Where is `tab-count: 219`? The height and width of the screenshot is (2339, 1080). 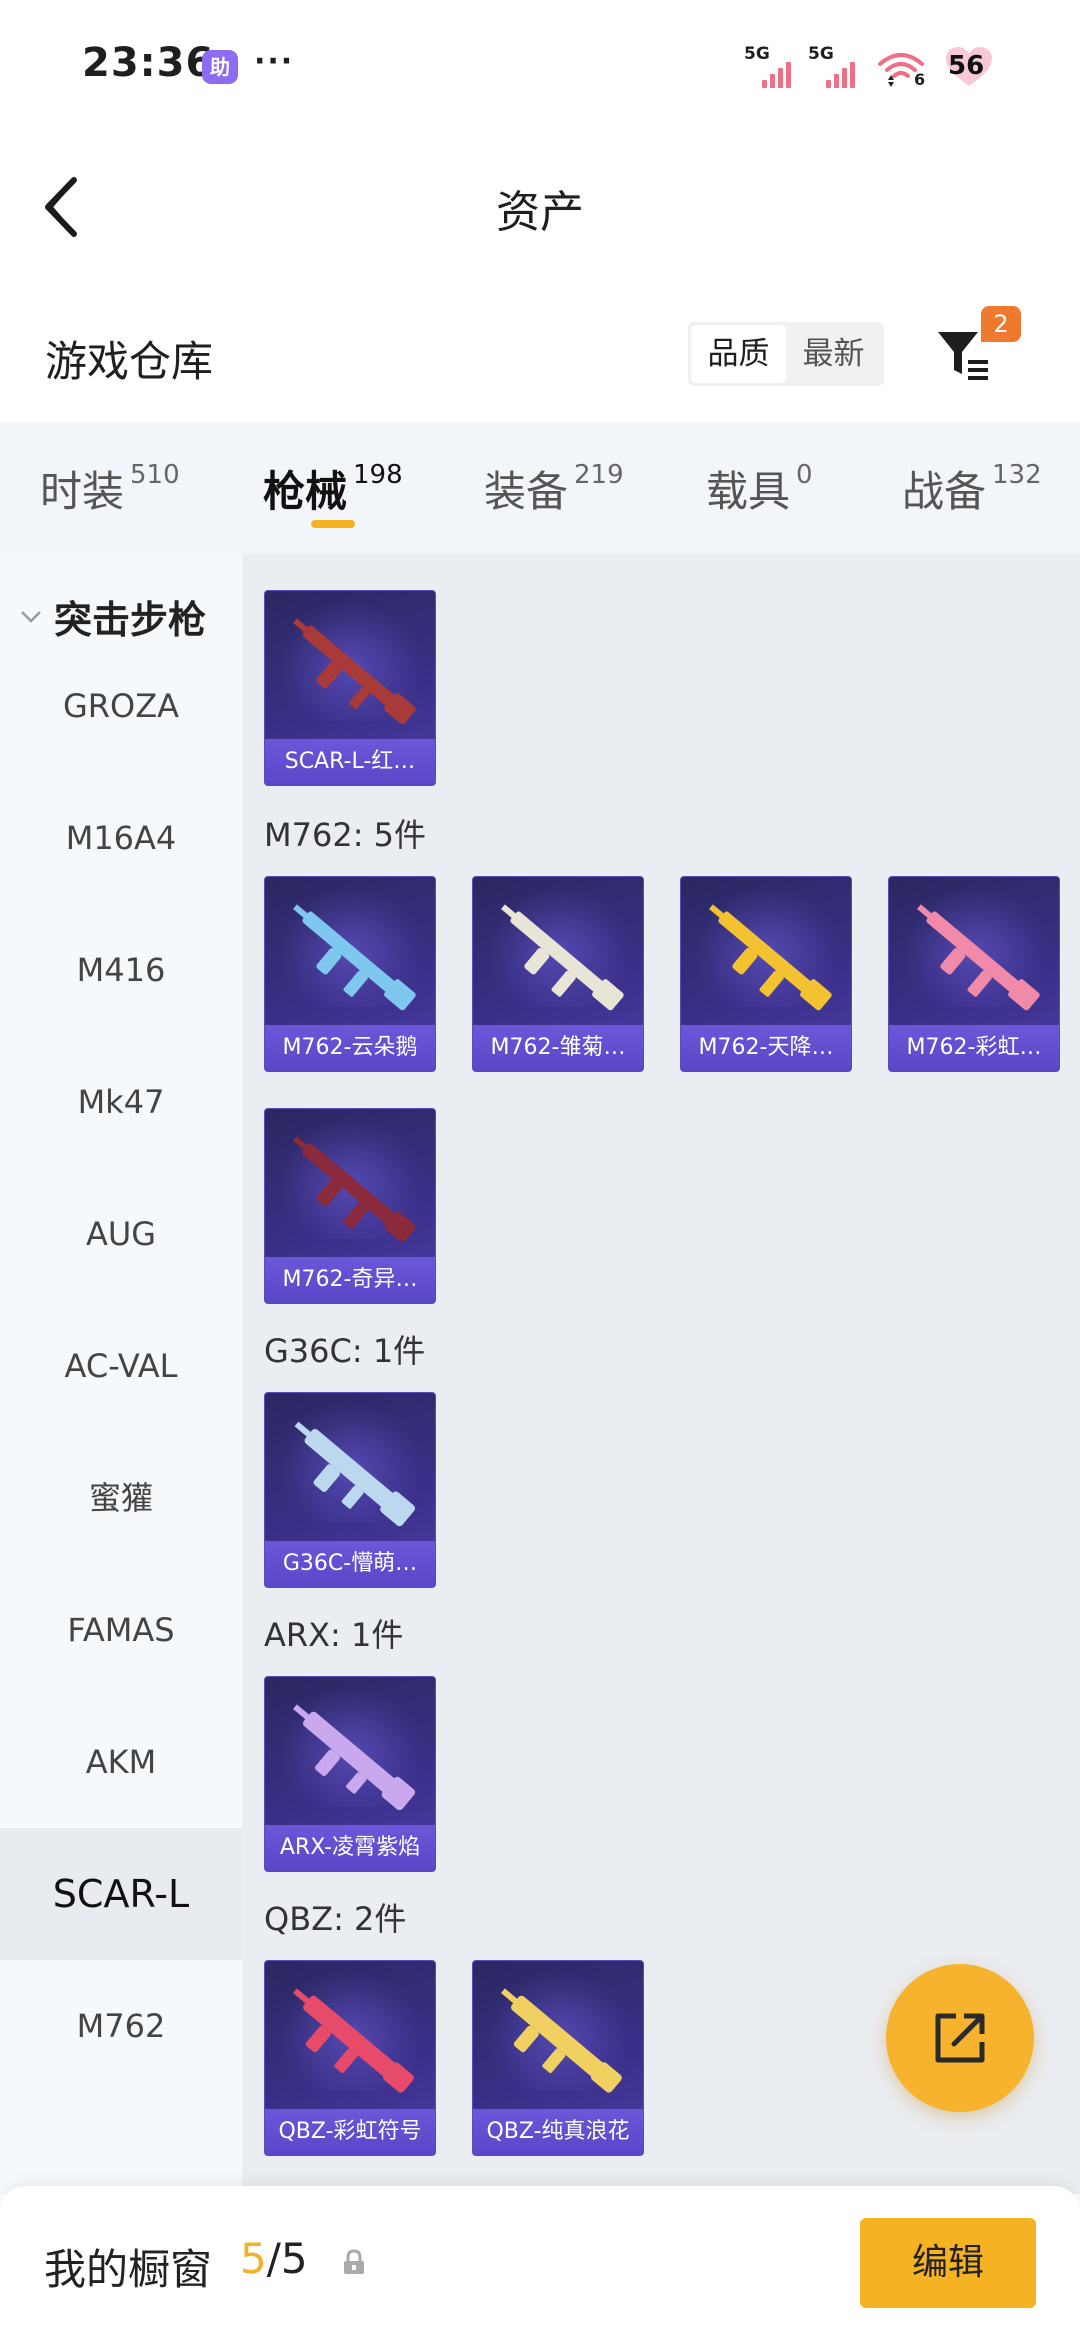 tab-count: 219 is located at coordinates (599, 475).